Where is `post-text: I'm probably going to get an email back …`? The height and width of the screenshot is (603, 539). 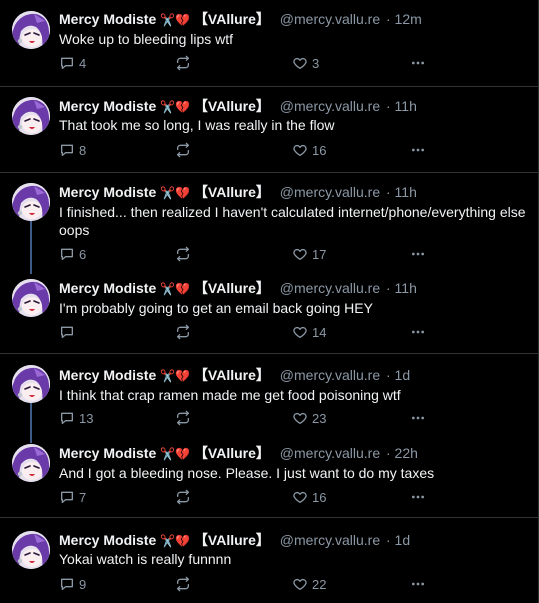
post-text: I'm probably going to get an email back … is located at coordinates (216, 308).